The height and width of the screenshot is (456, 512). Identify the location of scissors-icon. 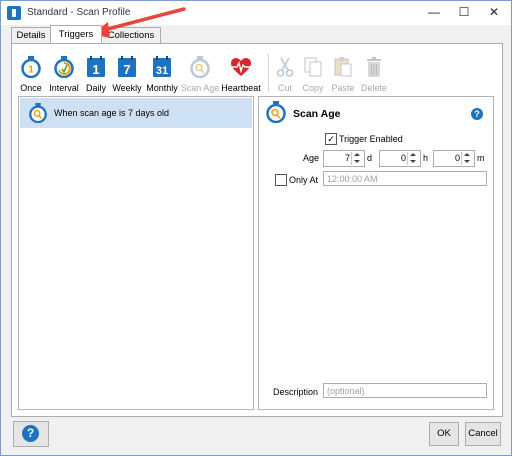
(285, 67).